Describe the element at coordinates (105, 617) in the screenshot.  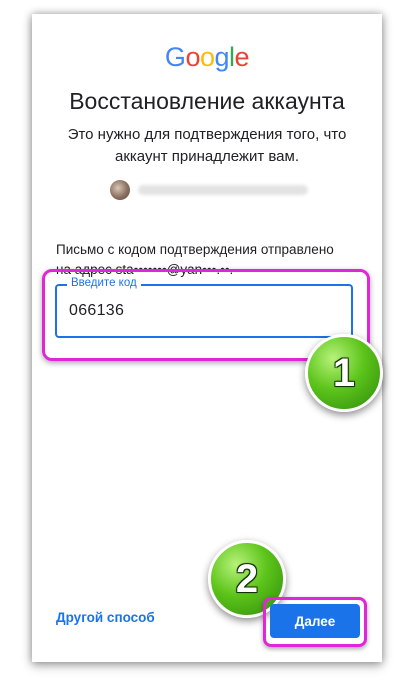
I see `other-way-link: Другой способ` at that location.